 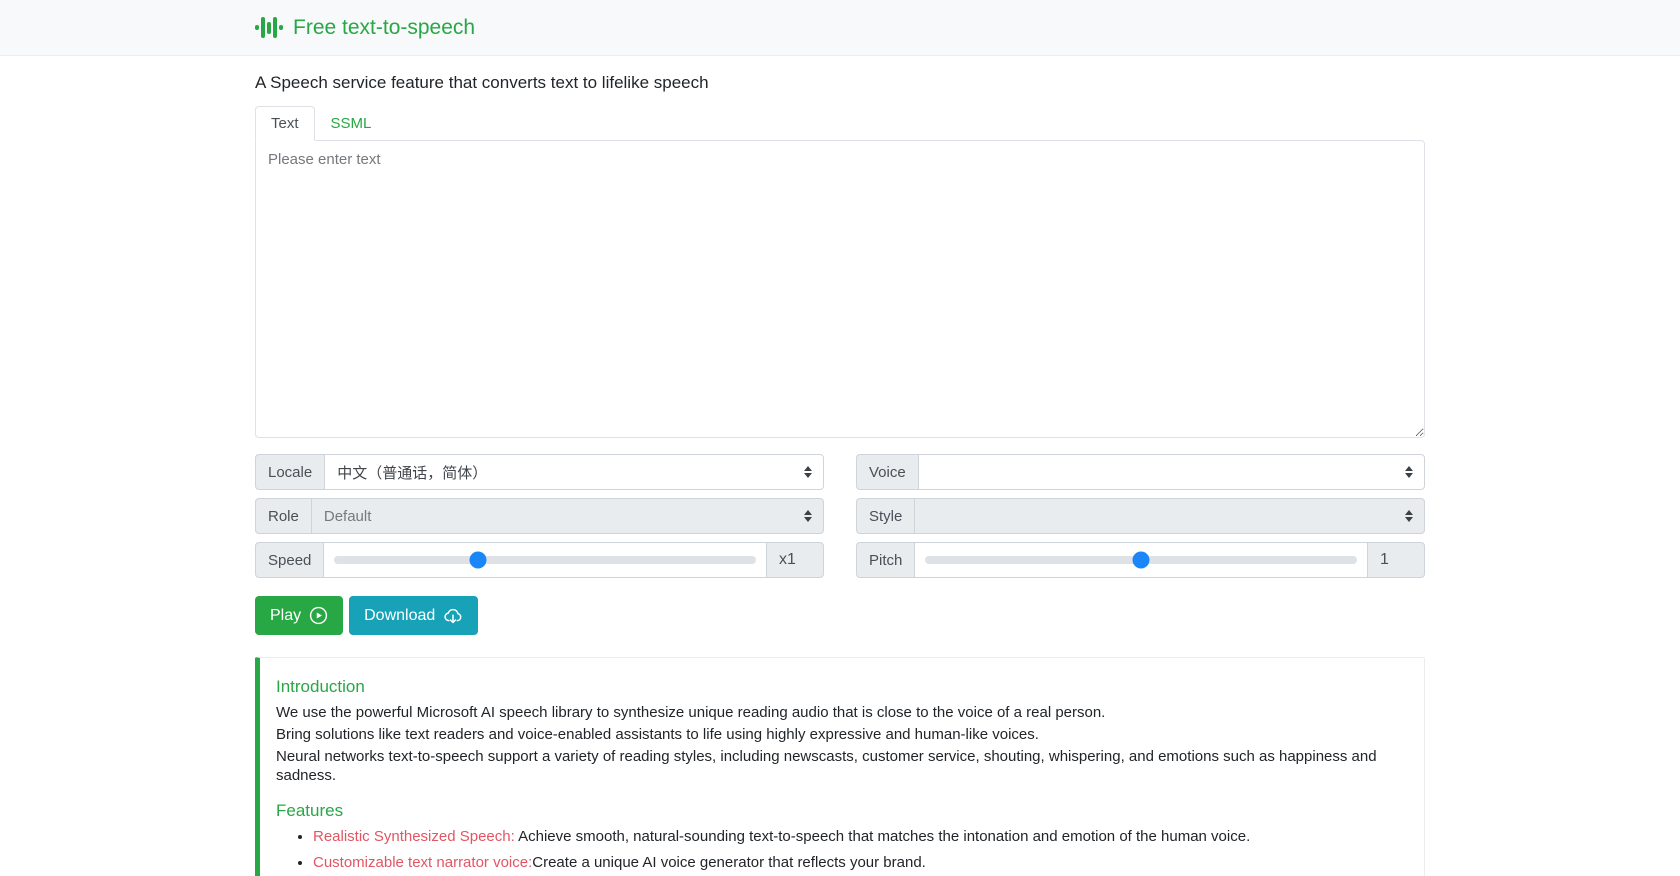 What do you see at coordinates (885, 560) in the screenshot?
I see `pitch-label: Pitch` at bounding box center [885, 560].